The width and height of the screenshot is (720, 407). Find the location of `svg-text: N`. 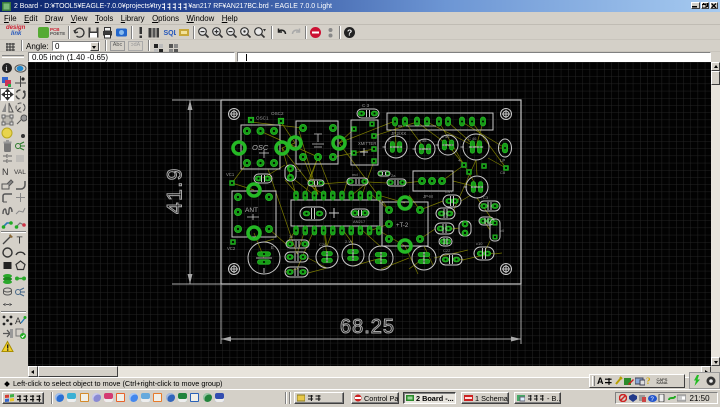

svg-text: N is located at coordinates (5, 172).